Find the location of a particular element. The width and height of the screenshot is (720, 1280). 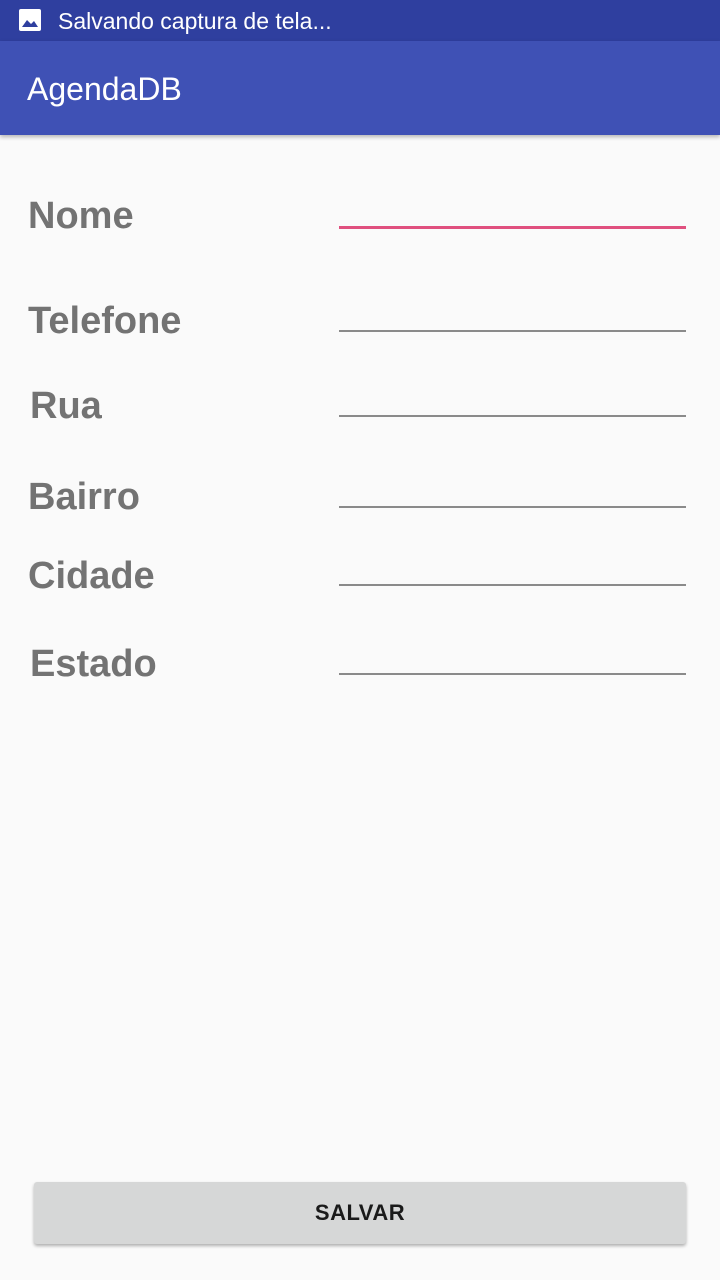

image-icon is located at coordinates (30, 20).